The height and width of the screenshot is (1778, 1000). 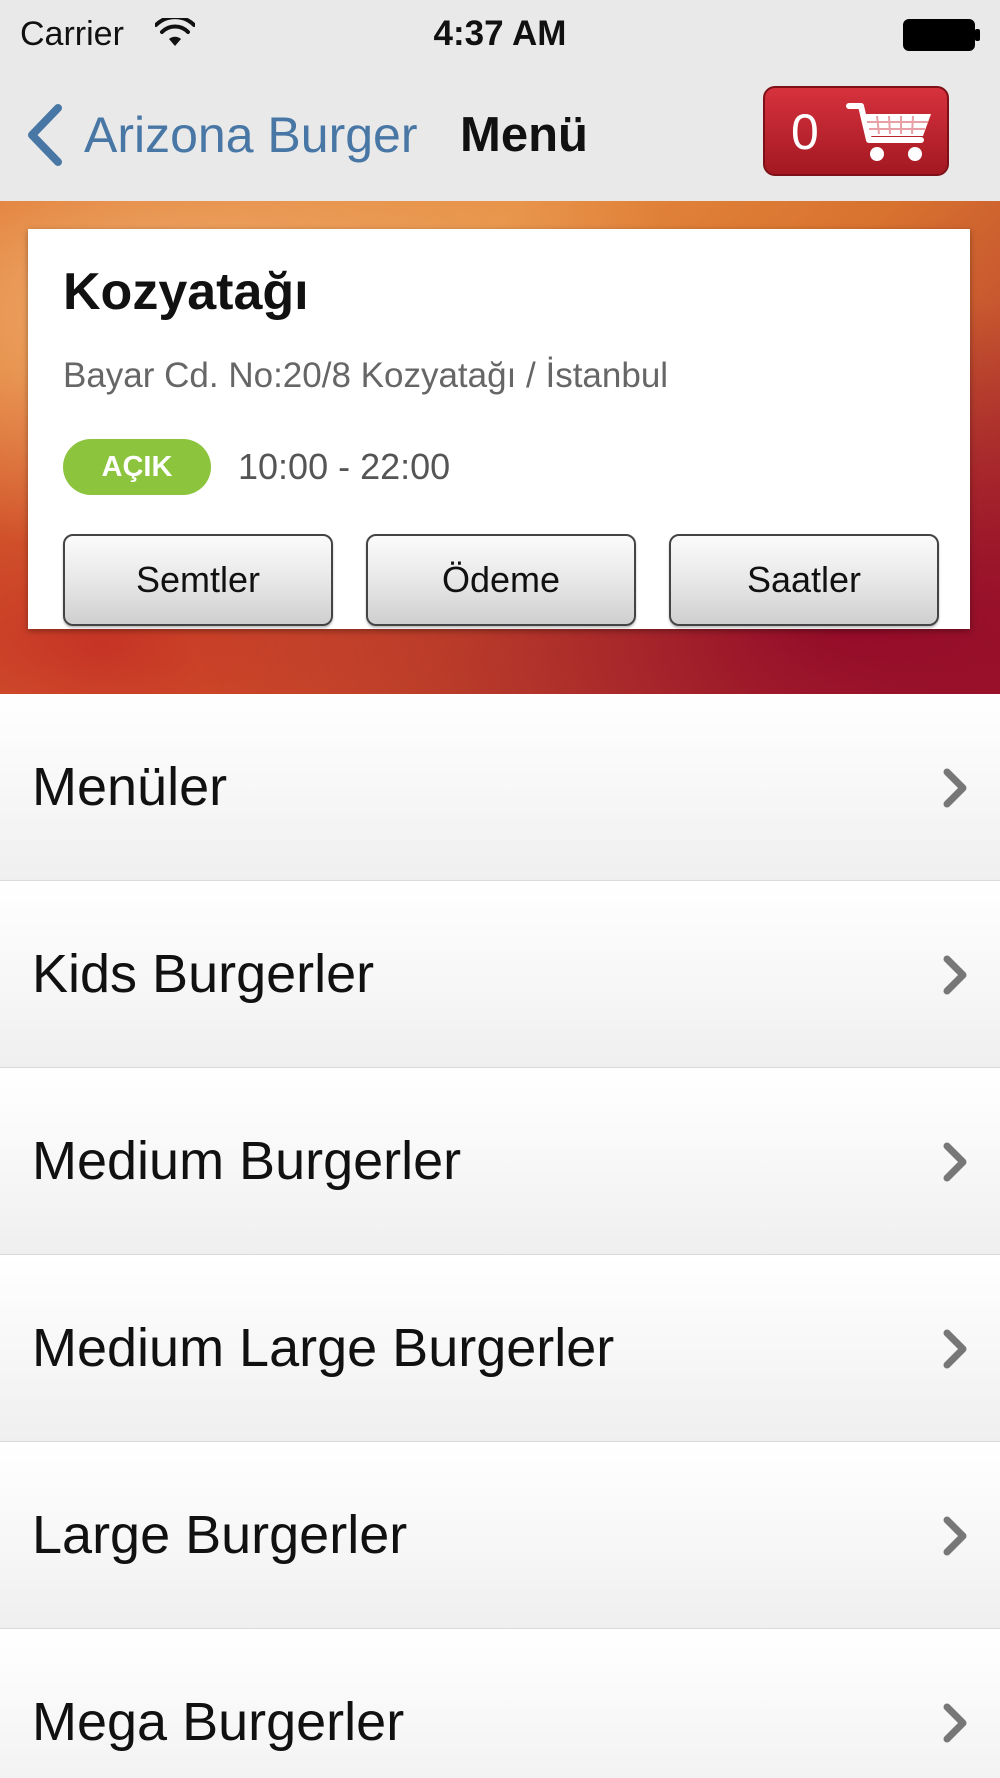 What do you see at coordinates (500, 1703) in the screenshot?
I see `list-item: Mega Burgerler` at bounding box center [500, 1703].